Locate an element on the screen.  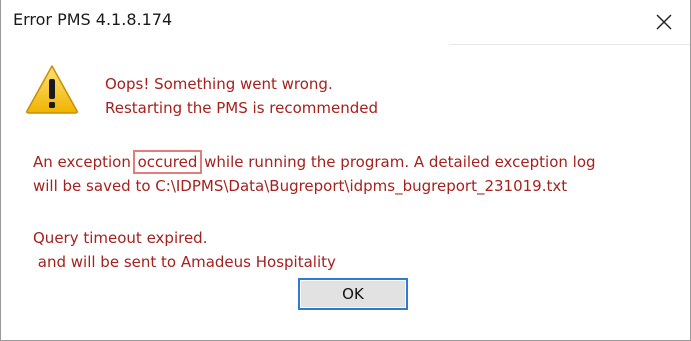
title-divider is located at coordinates (569, 44).